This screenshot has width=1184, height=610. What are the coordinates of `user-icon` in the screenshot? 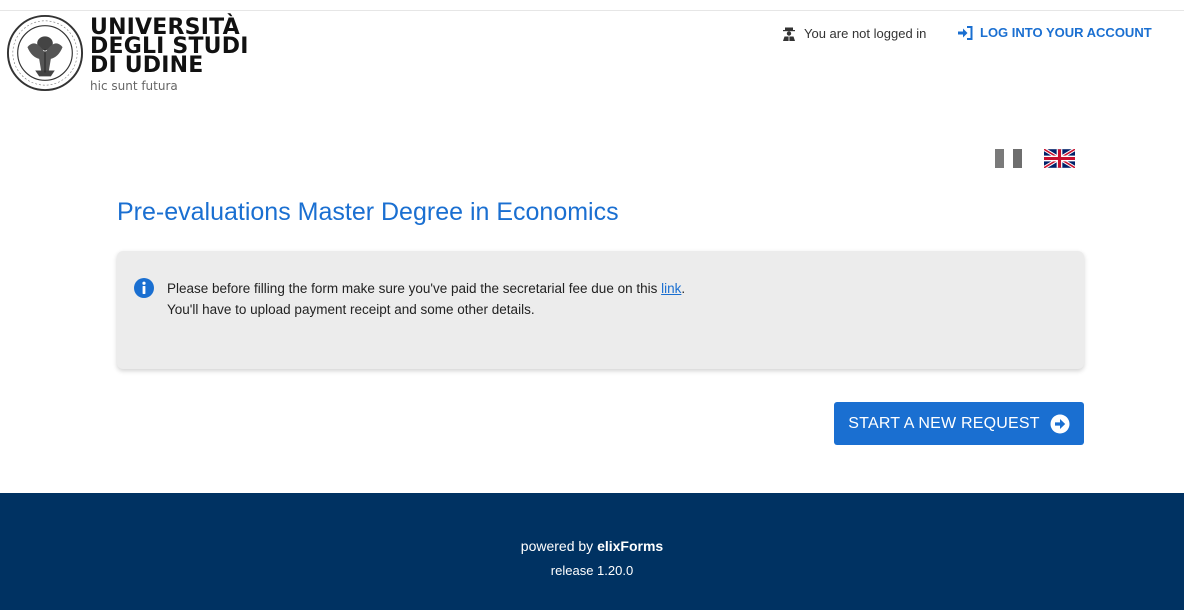 It's located at (789, 34).